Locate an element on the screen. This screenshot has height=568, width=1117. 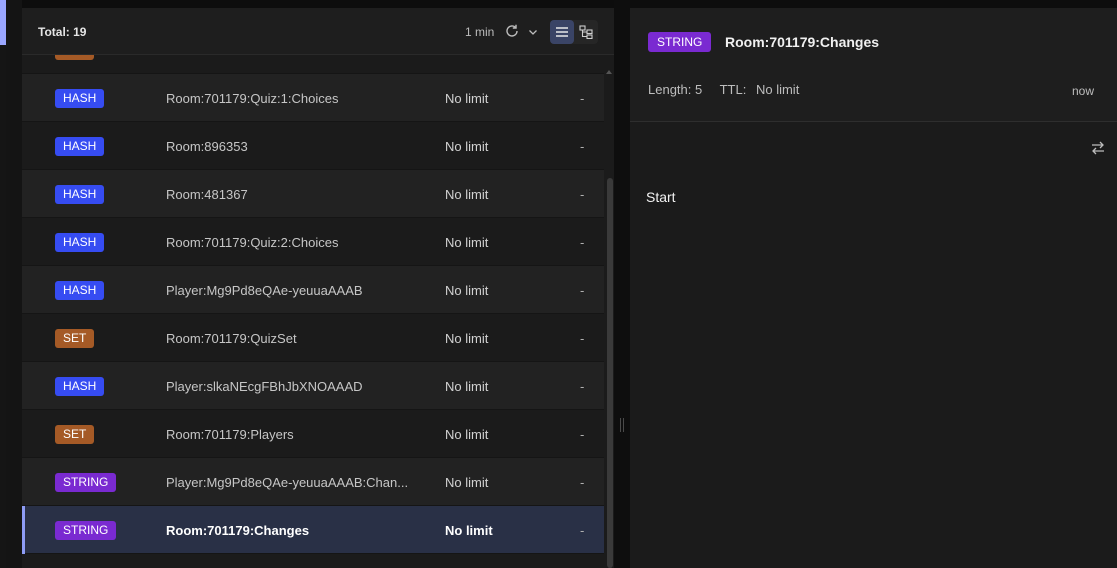
key-row: SET Room:701179:Players No limit - is located at coordinates (313, 434).